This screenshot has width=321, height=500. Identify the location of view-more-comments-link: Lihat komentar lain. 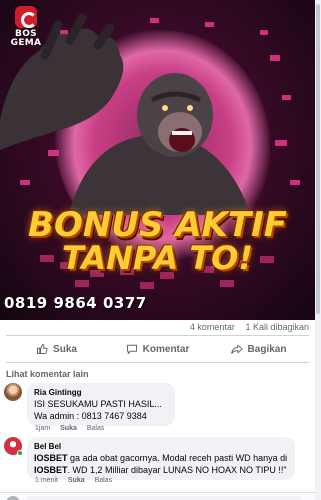
(47, 374).